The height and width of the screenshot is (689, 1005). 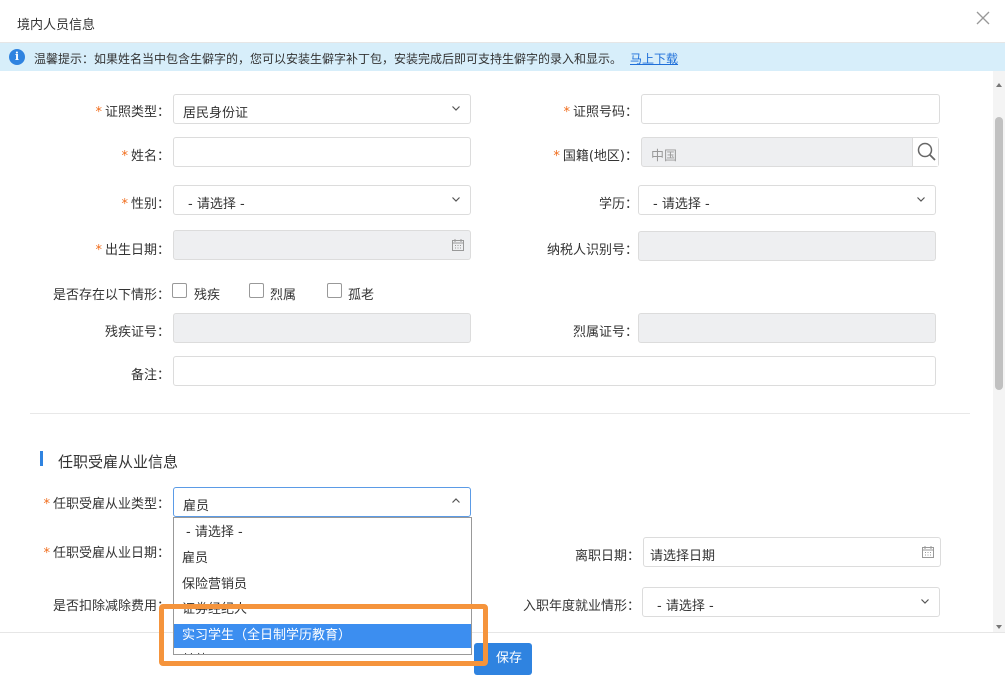 I want to click on gender-select: - 请选择 -, so click(x=322, y=200).